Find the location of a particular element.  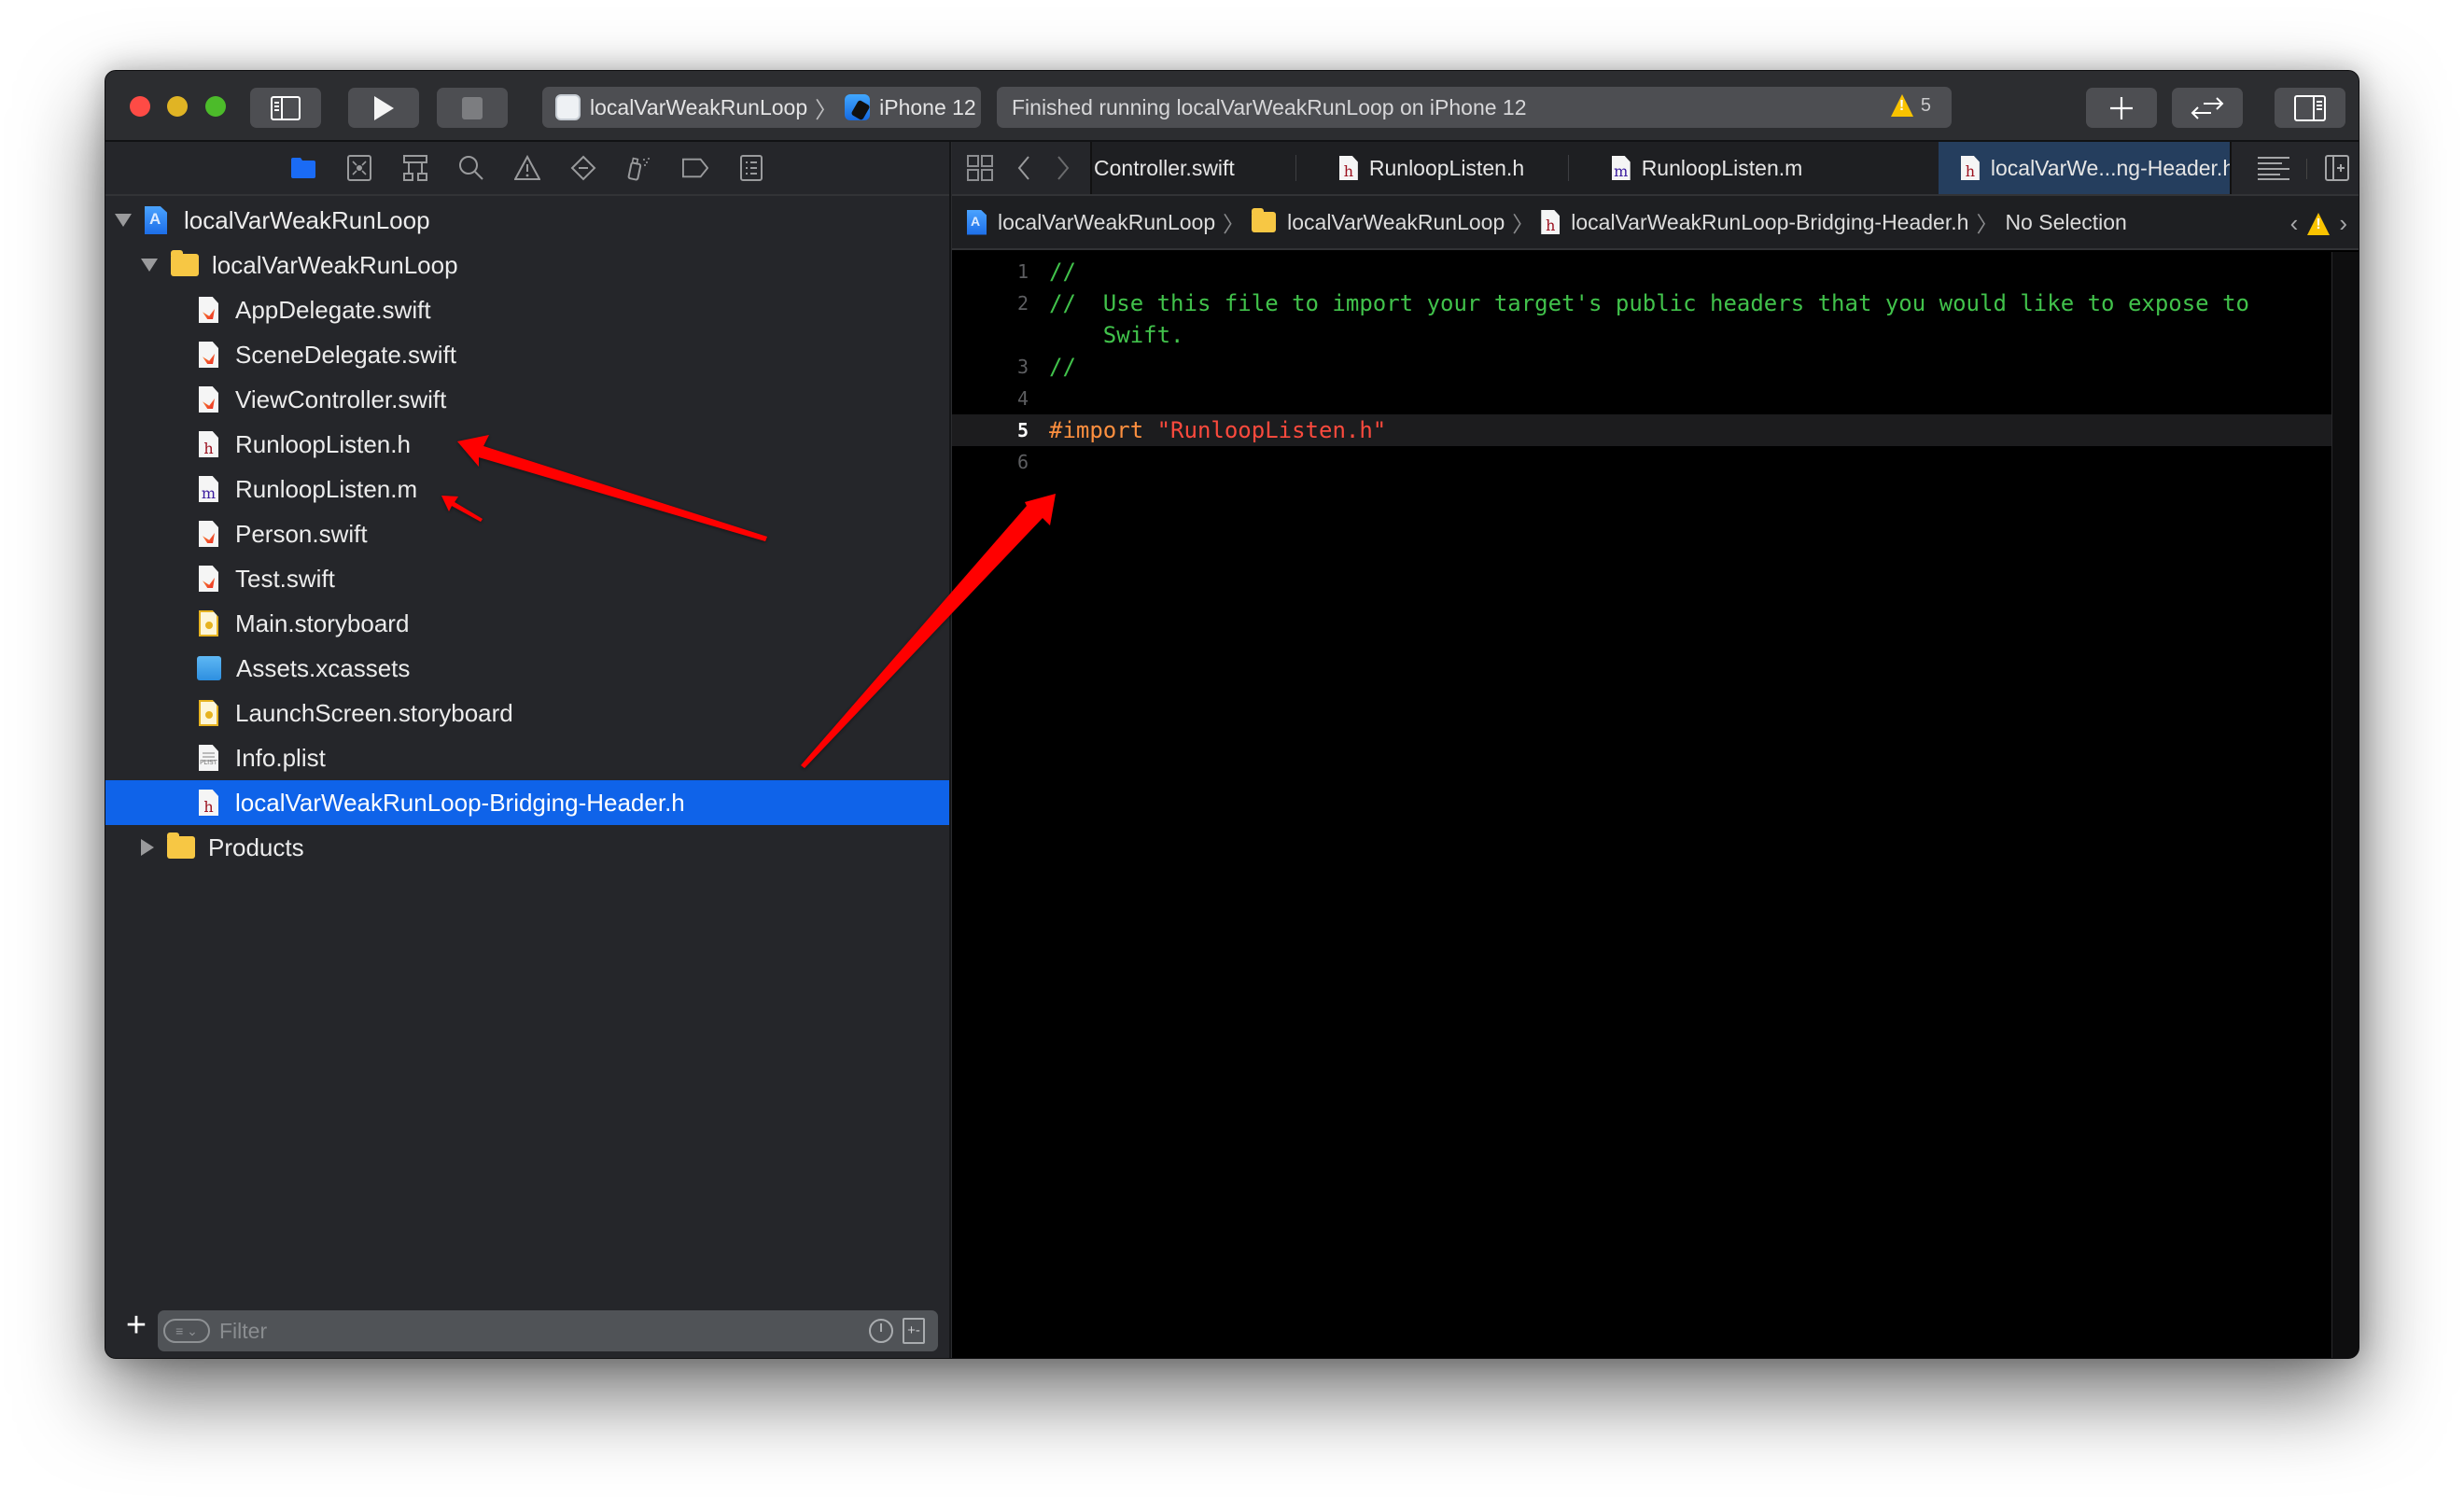

tree-item-file: LaunchScreen.storyboard is located at coordinates (527, 713).